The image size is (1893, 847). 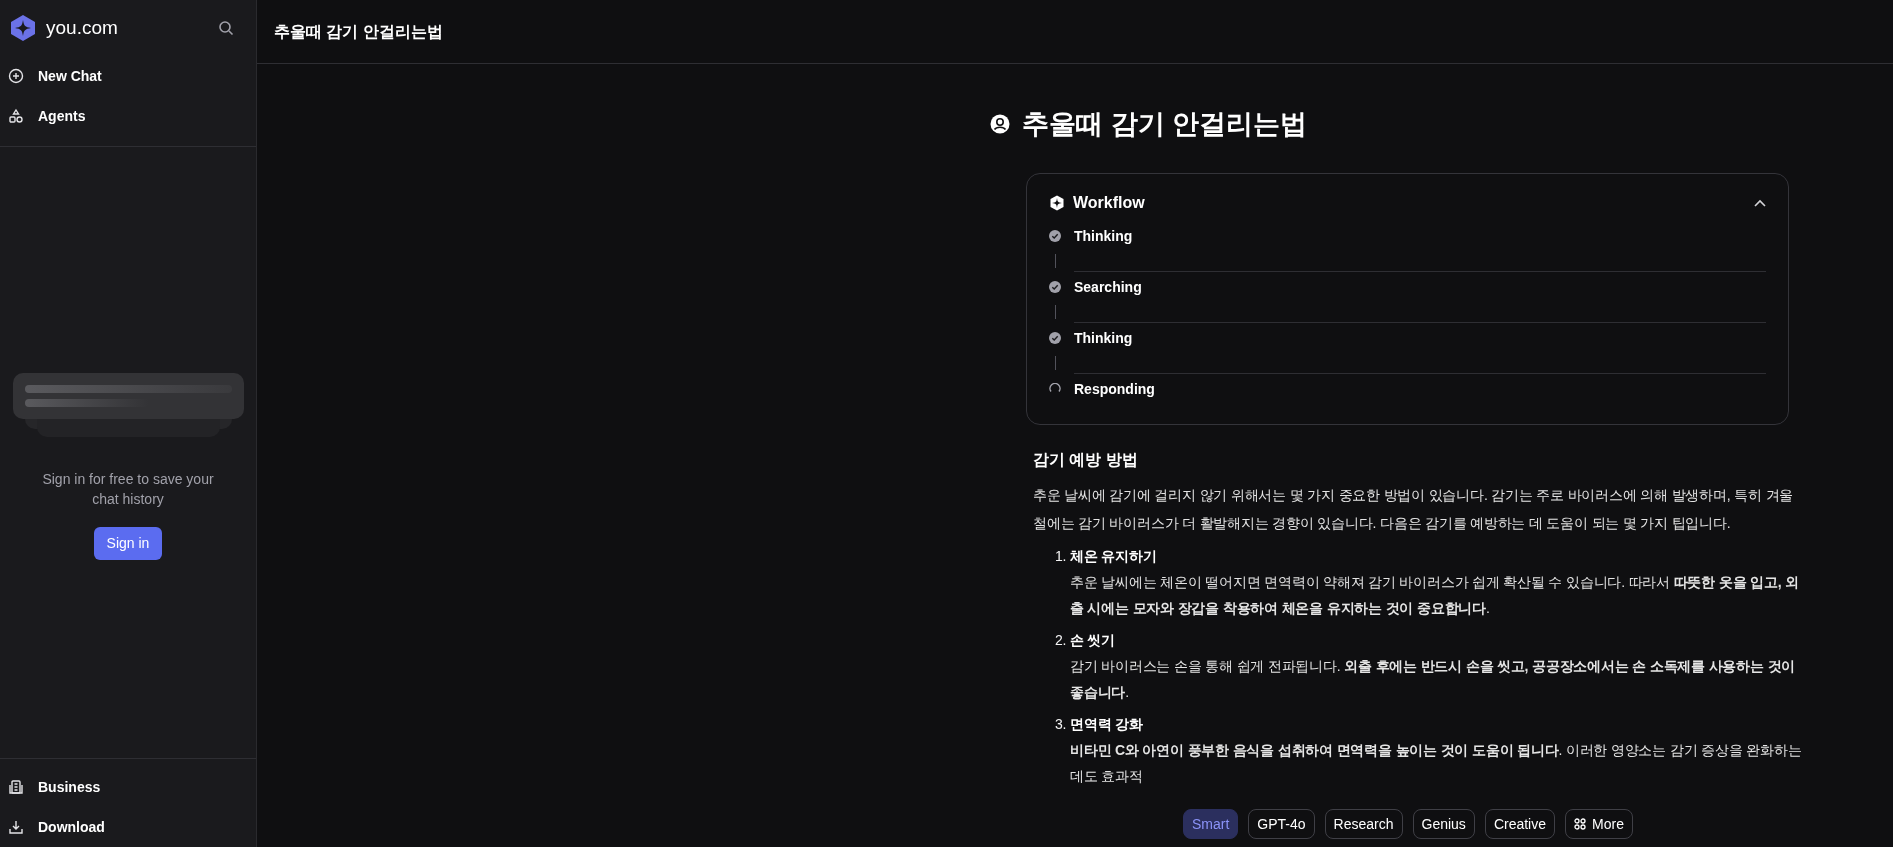 I want to click on sidebar-item: New Chat, so click(x=128, y=76).